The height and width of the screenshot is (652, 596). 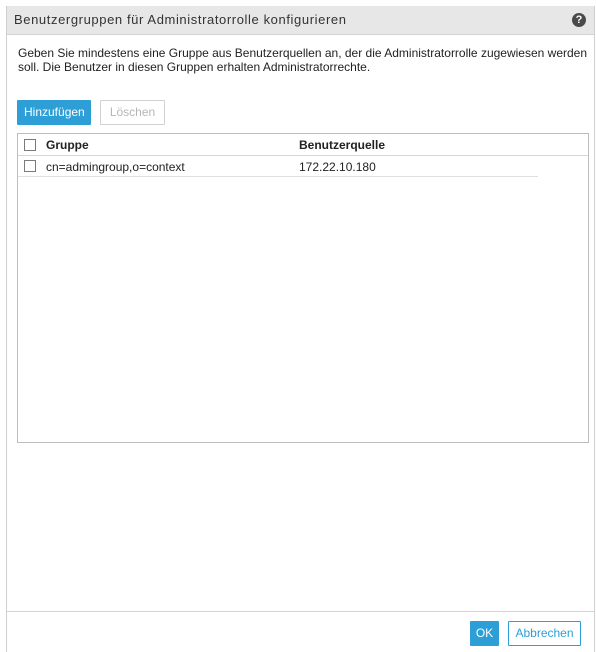 What do you see at coordinates (115, 167) in the screenshot?
I see `row-group-cell: cn=admingroup,o=context` at bounding box center [115, 167].